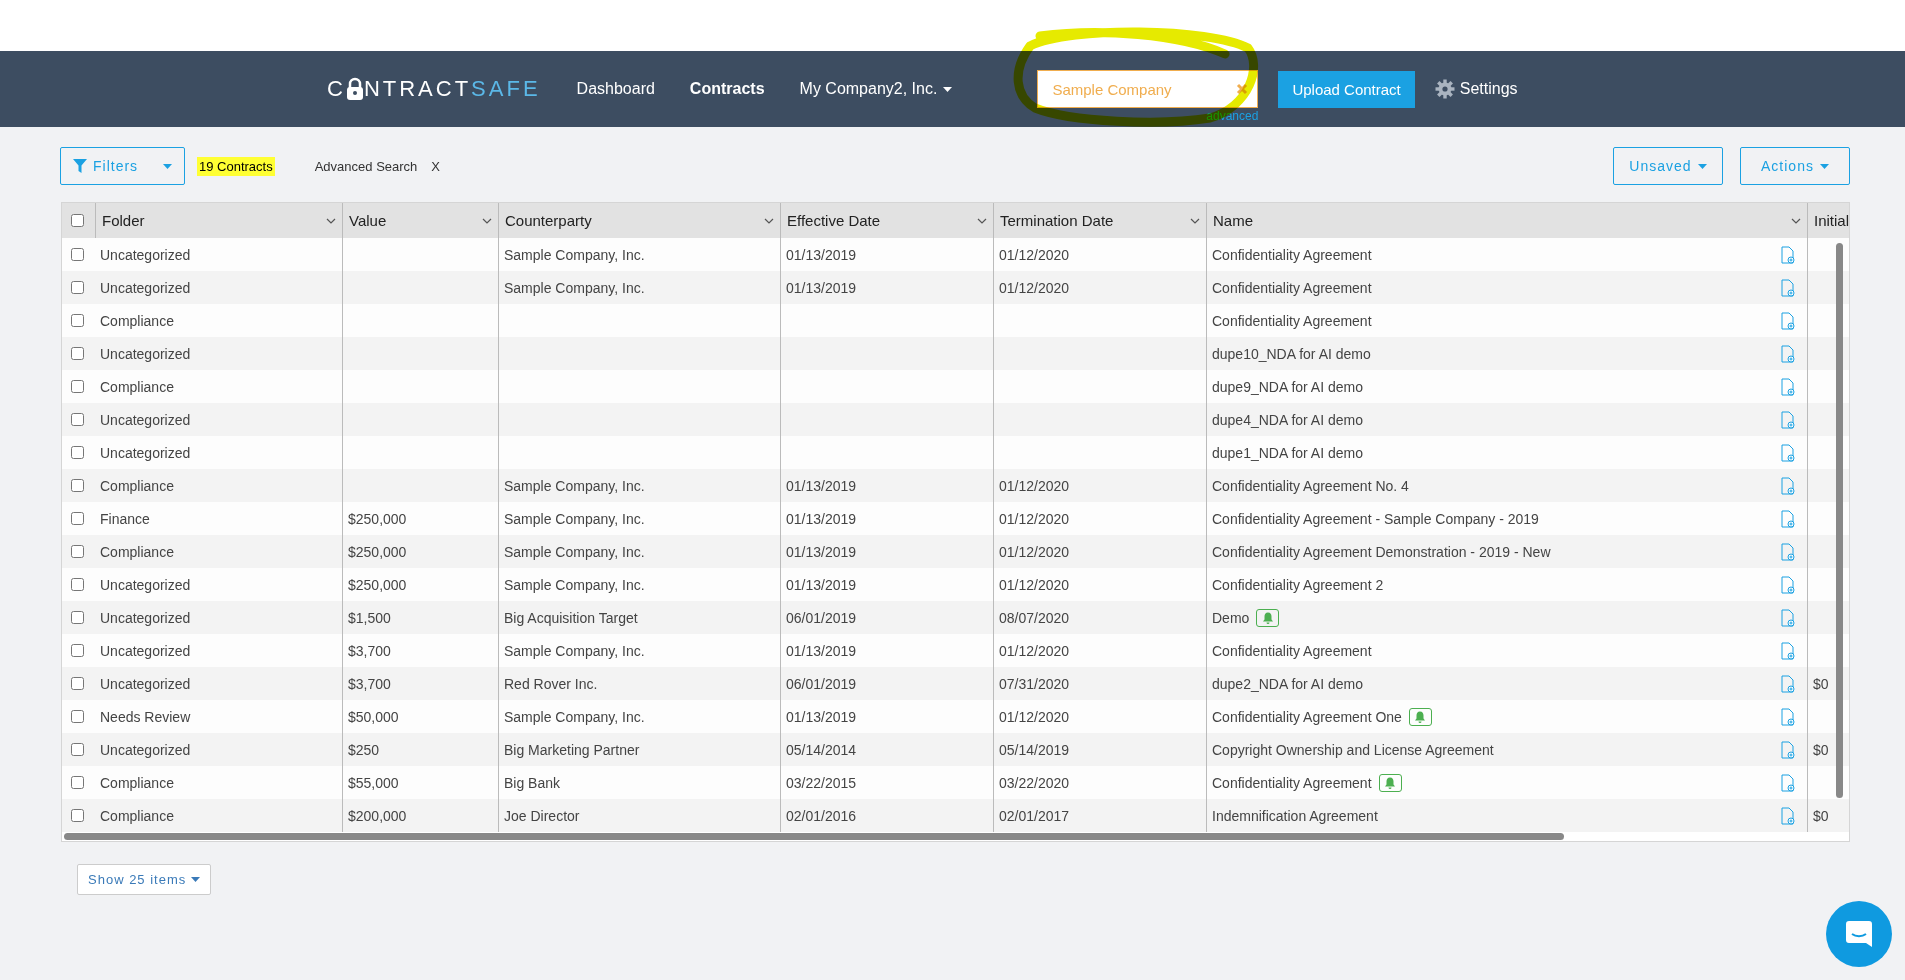 Image resolution: width=1905 pixels, height=980 pixels. What do you see at coordinates (137, 551) in the screenshot?
I see `table-cell: Compliance` at bounding box center [137, 551].